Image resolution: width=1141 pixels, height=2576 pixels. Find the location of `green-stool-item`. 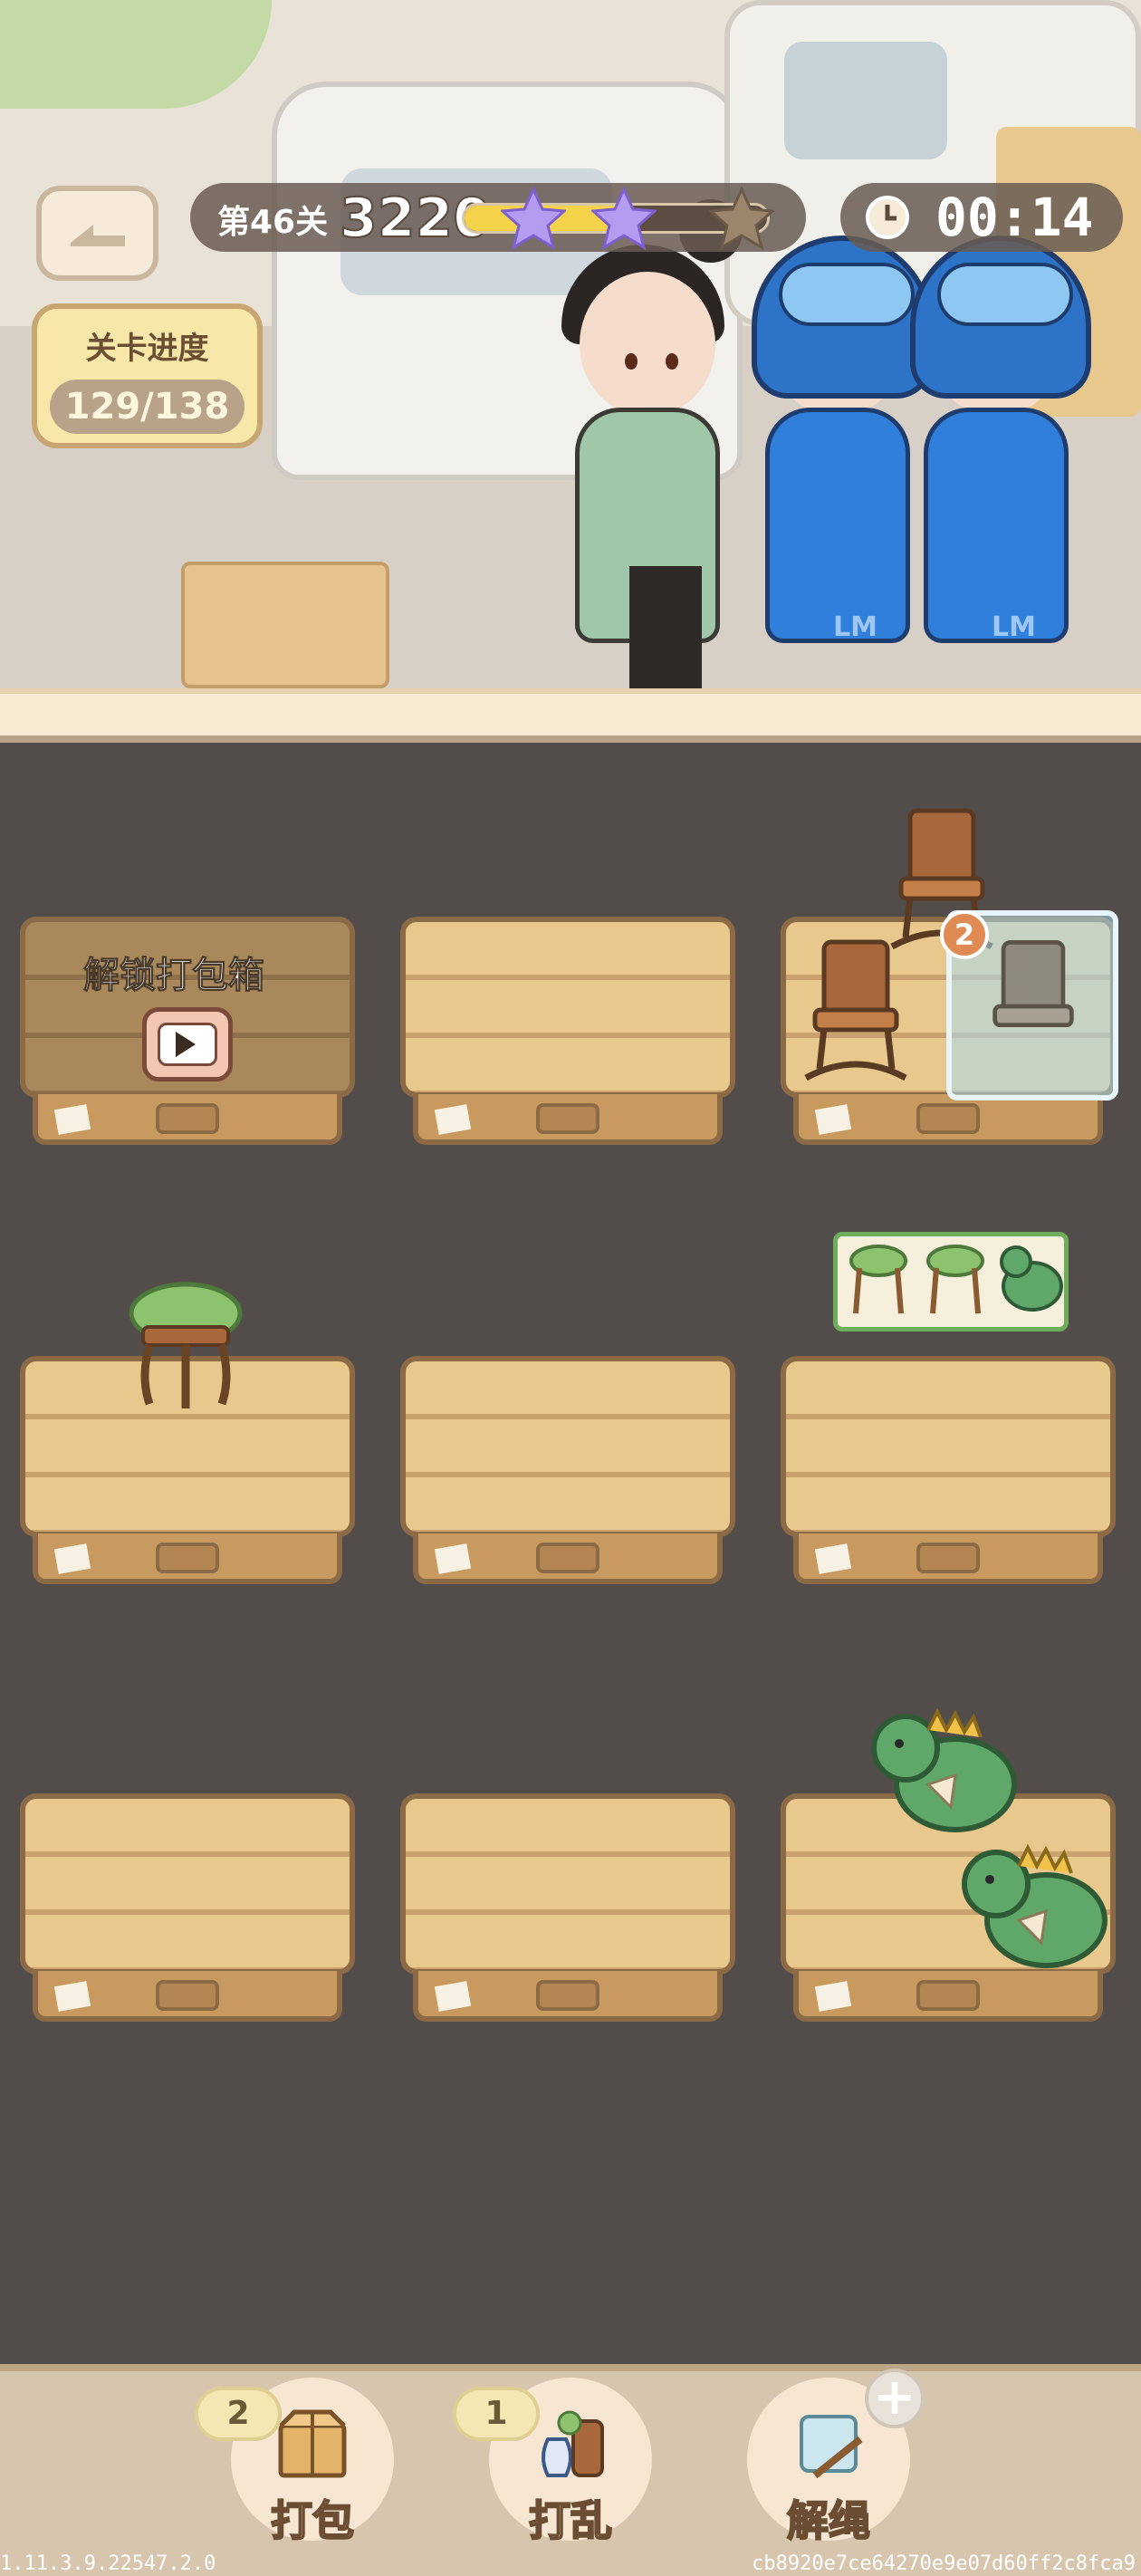

green-stool-item is located at coordinates (185, 1345).